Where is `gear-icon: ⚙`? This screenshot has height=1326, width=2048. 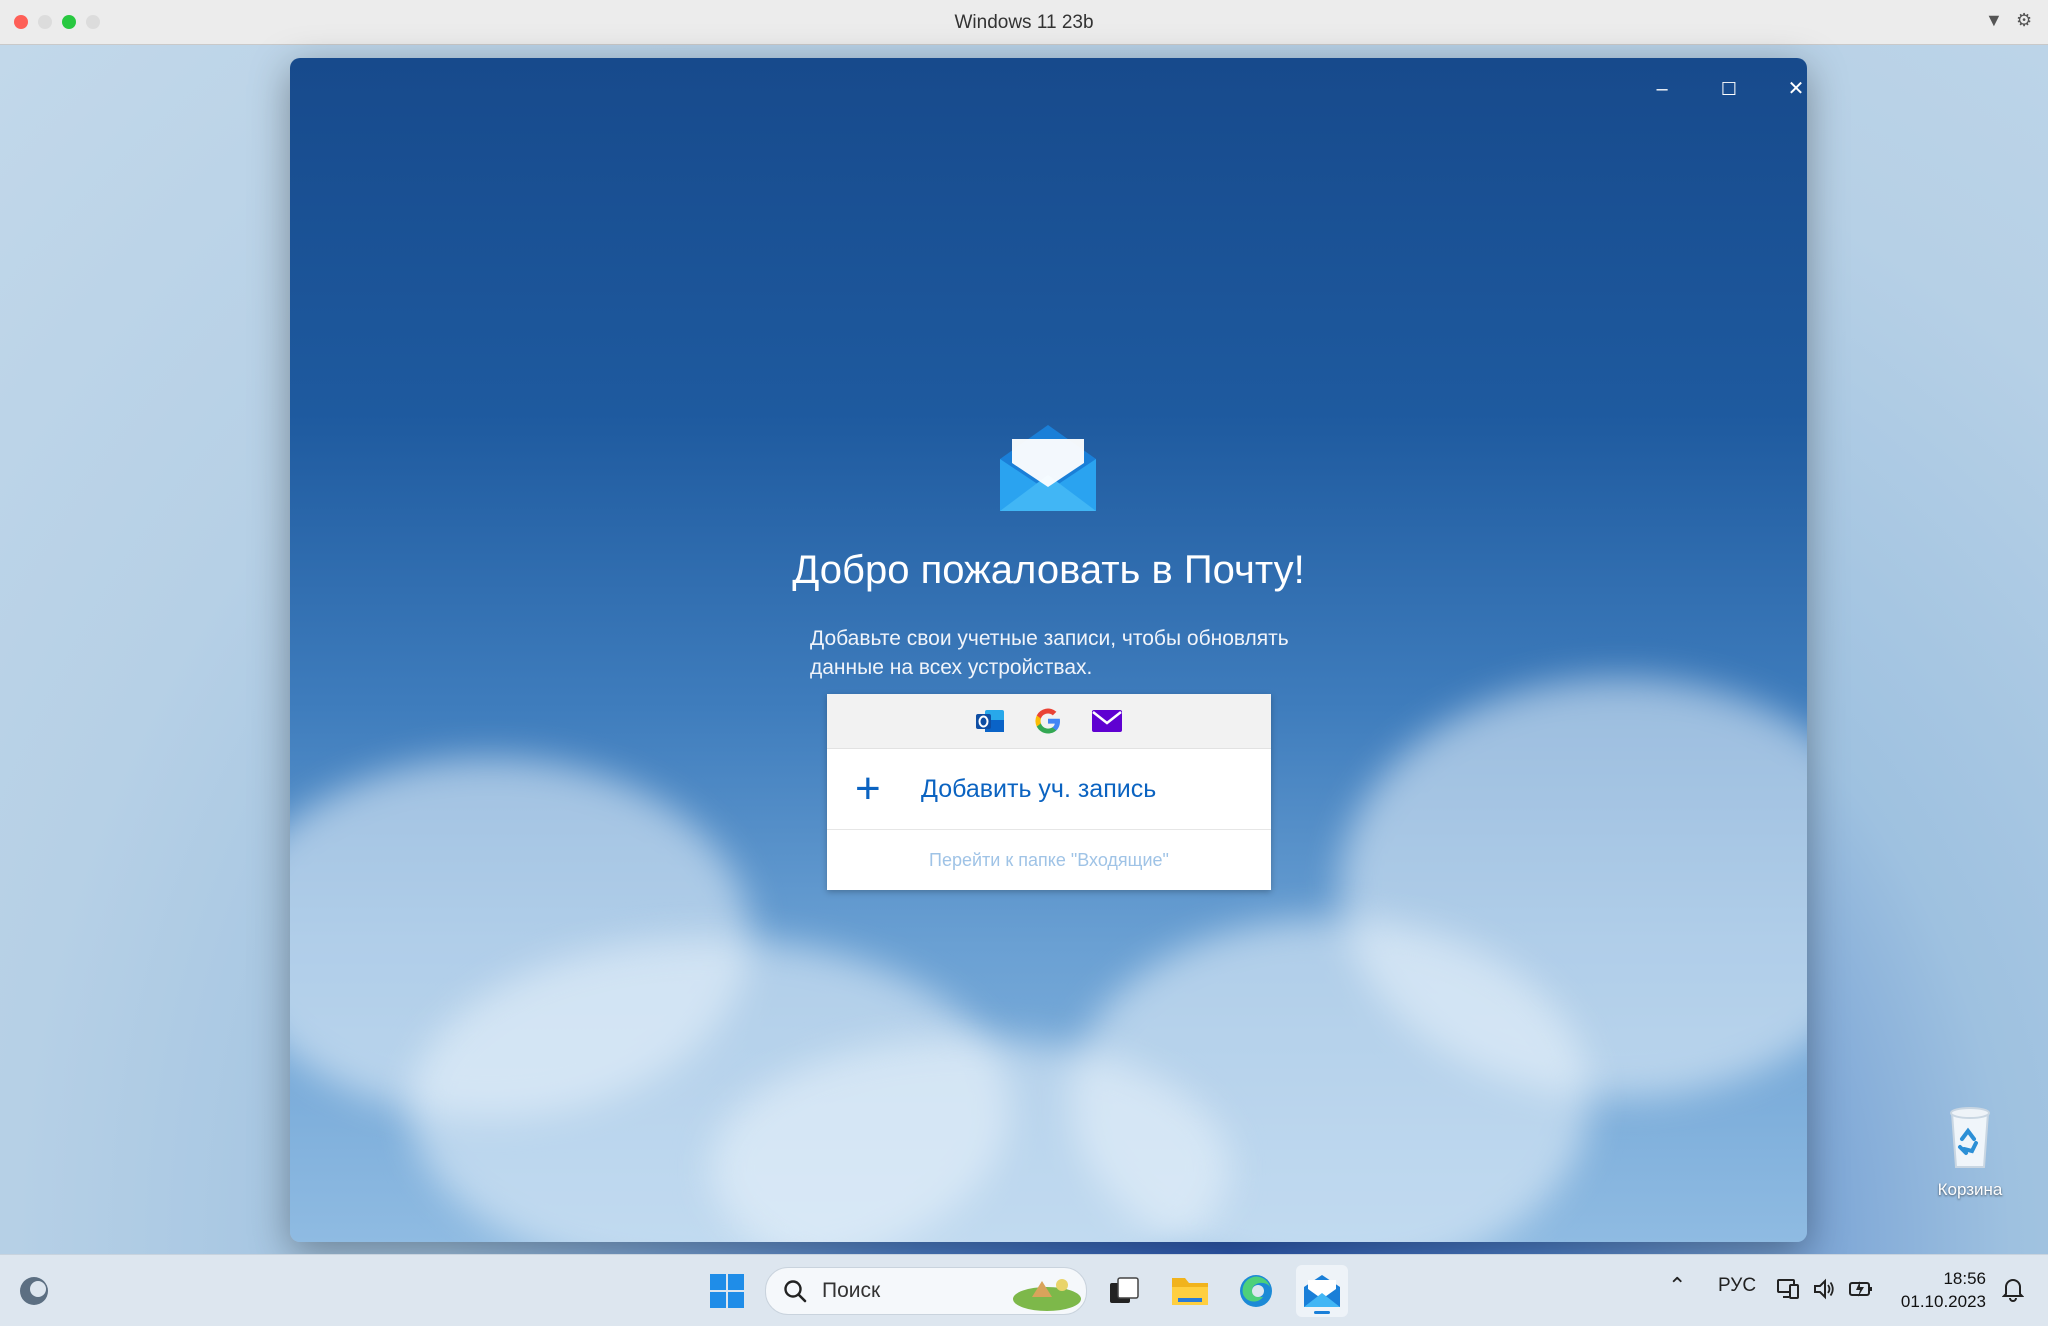 gear-icon: ⚙ is located at coordinates (2024, 20).